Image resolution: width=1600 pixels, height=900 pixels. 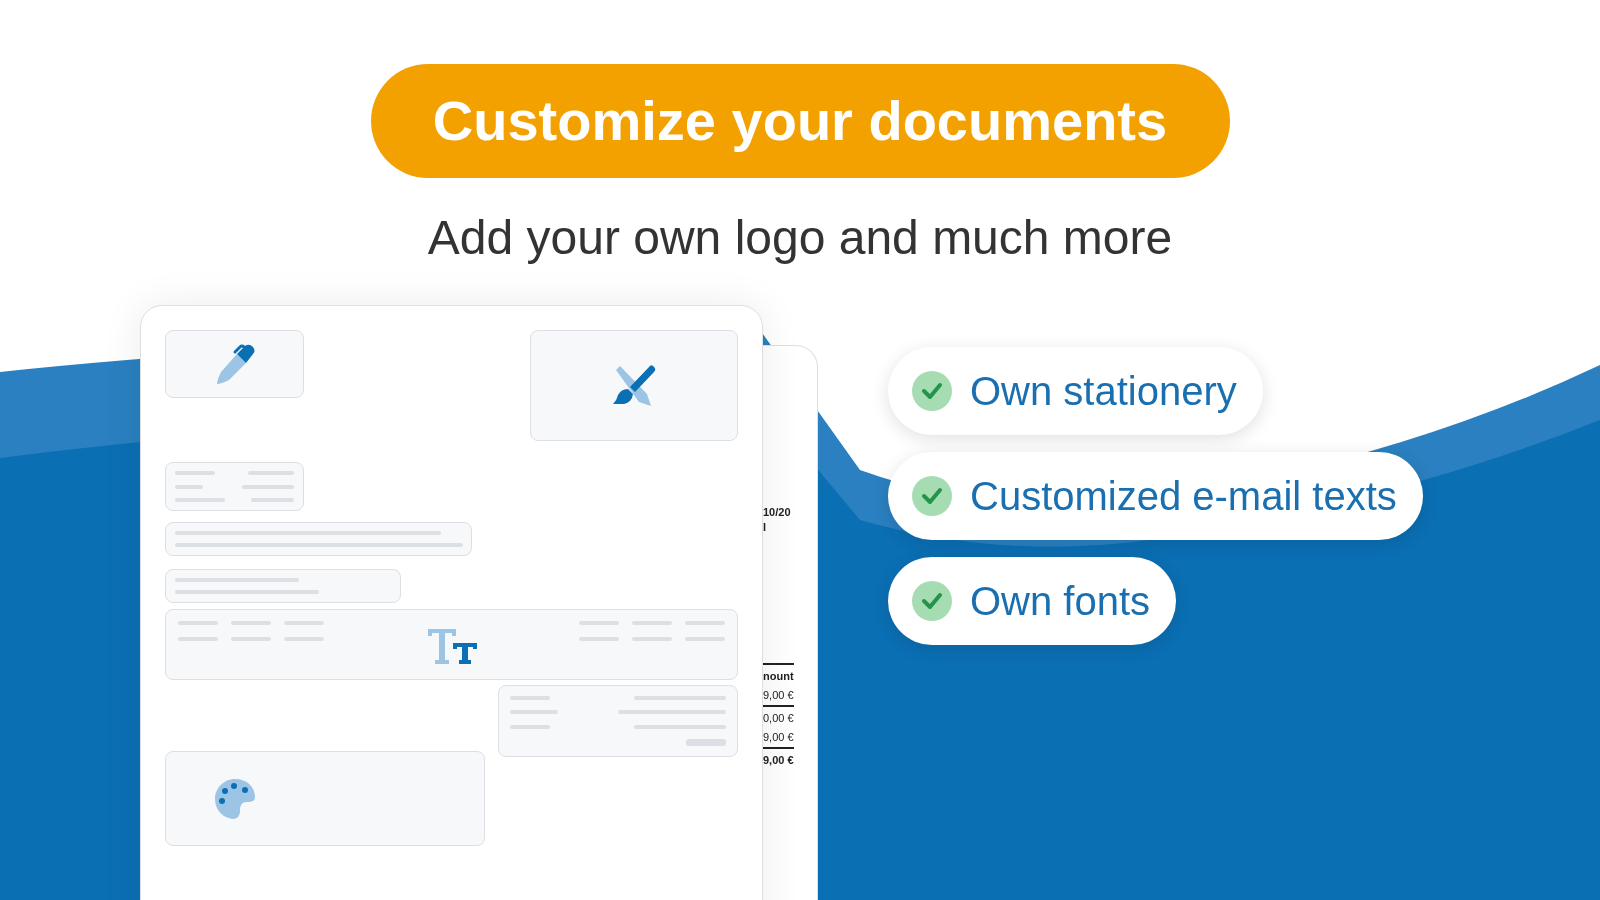 What do you see at coordinates (800, 238) in the screenshot?
I see `subheadline: Add your own logo and much more` at bounding box center [800, 238].